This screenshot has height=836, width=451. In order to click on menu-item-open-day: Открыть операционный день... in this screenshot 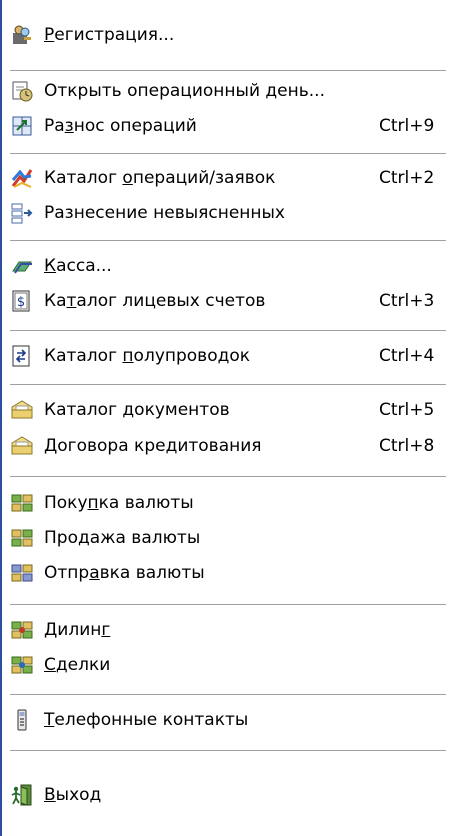, I will do `click(228, 91)`.